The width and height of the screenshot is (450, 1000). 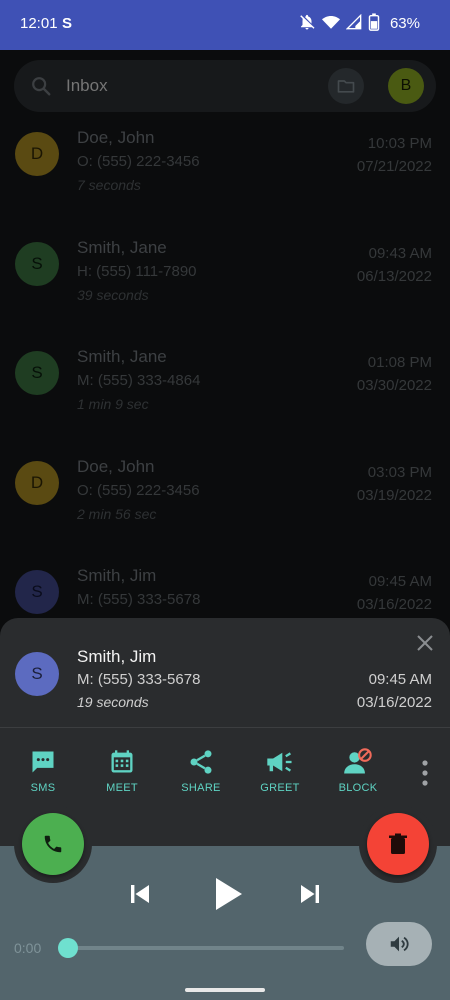 What do you see at coordinates (399, 362) in the screenshot?
I see `call-time: 01:08 PM` at bounding box center [399, 362].